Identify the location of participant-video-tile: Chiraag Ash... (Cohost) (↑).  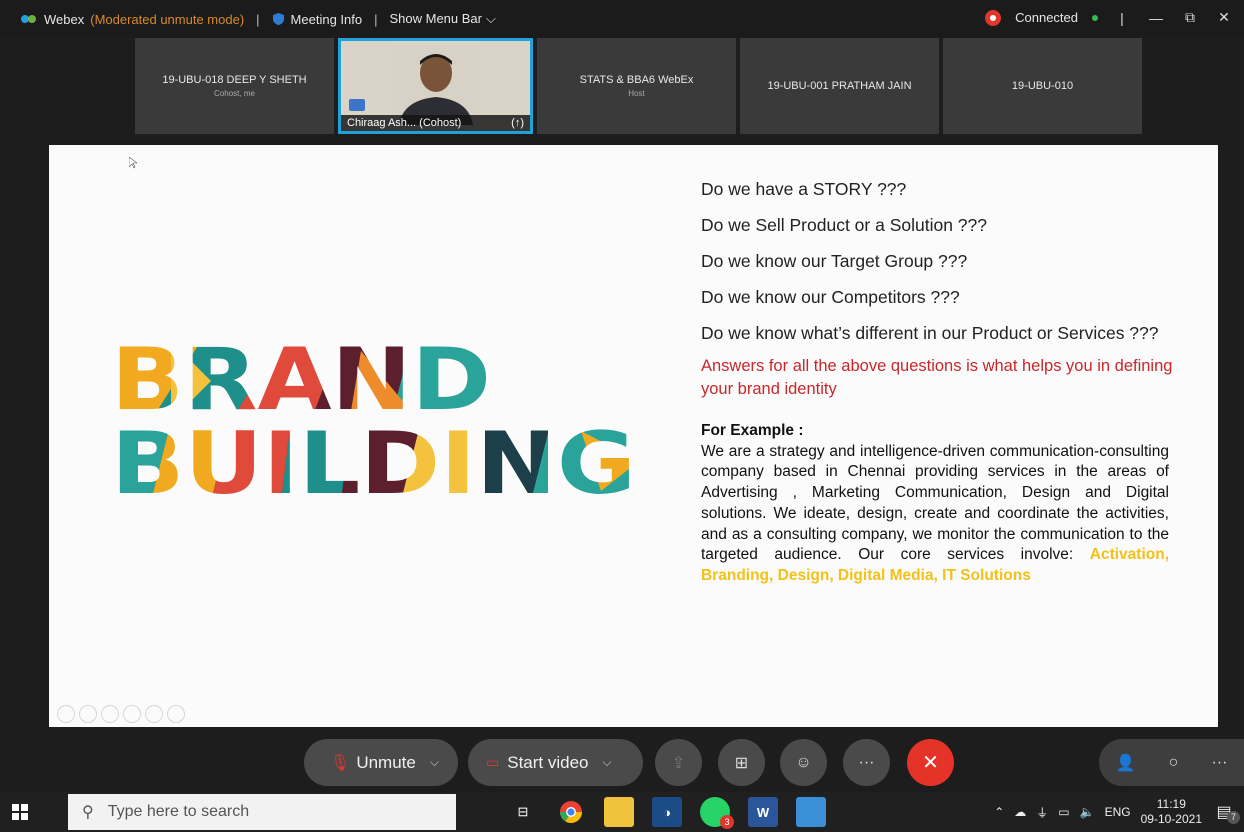
(435, 86).